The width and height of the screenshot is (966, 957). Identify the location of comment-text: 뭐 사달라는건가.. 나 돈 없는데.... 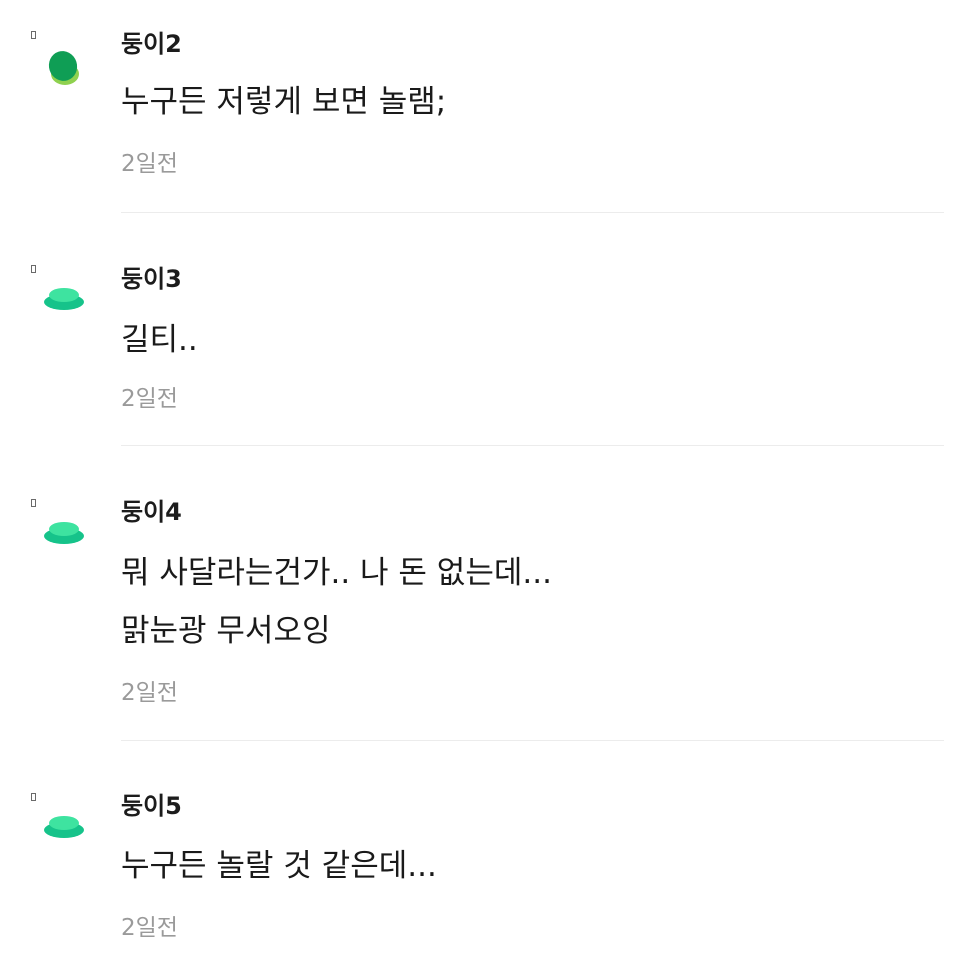
(336, 573).